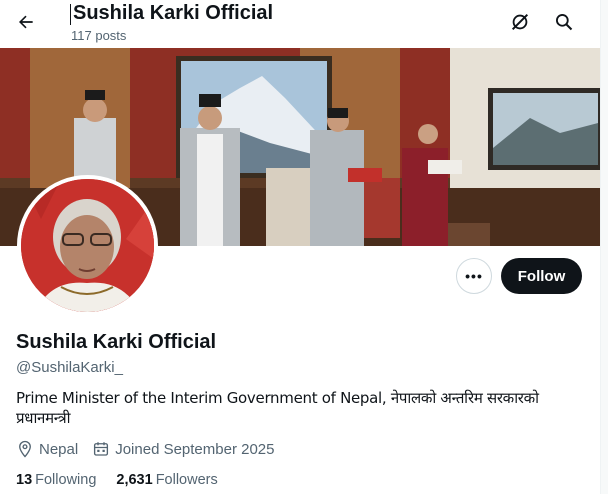  Describe the element at coordinates (24, 480) in the screenshot. I see `following-count: 13` at that location.